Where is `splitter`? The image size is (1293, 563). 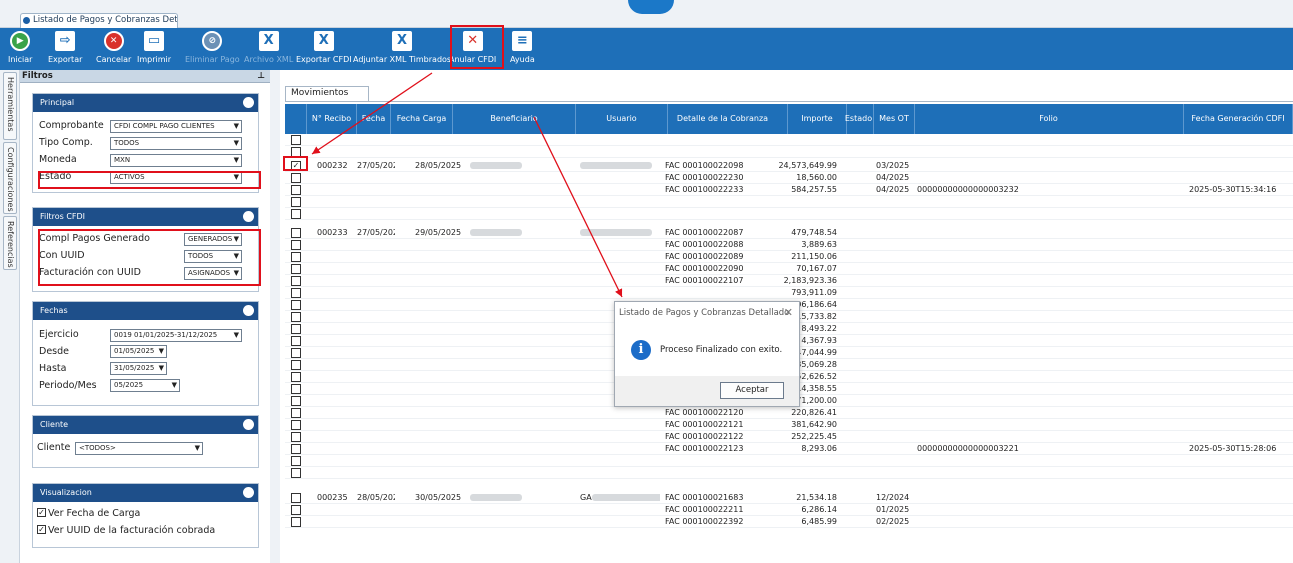 splitter is located at coordinates (275, 316).